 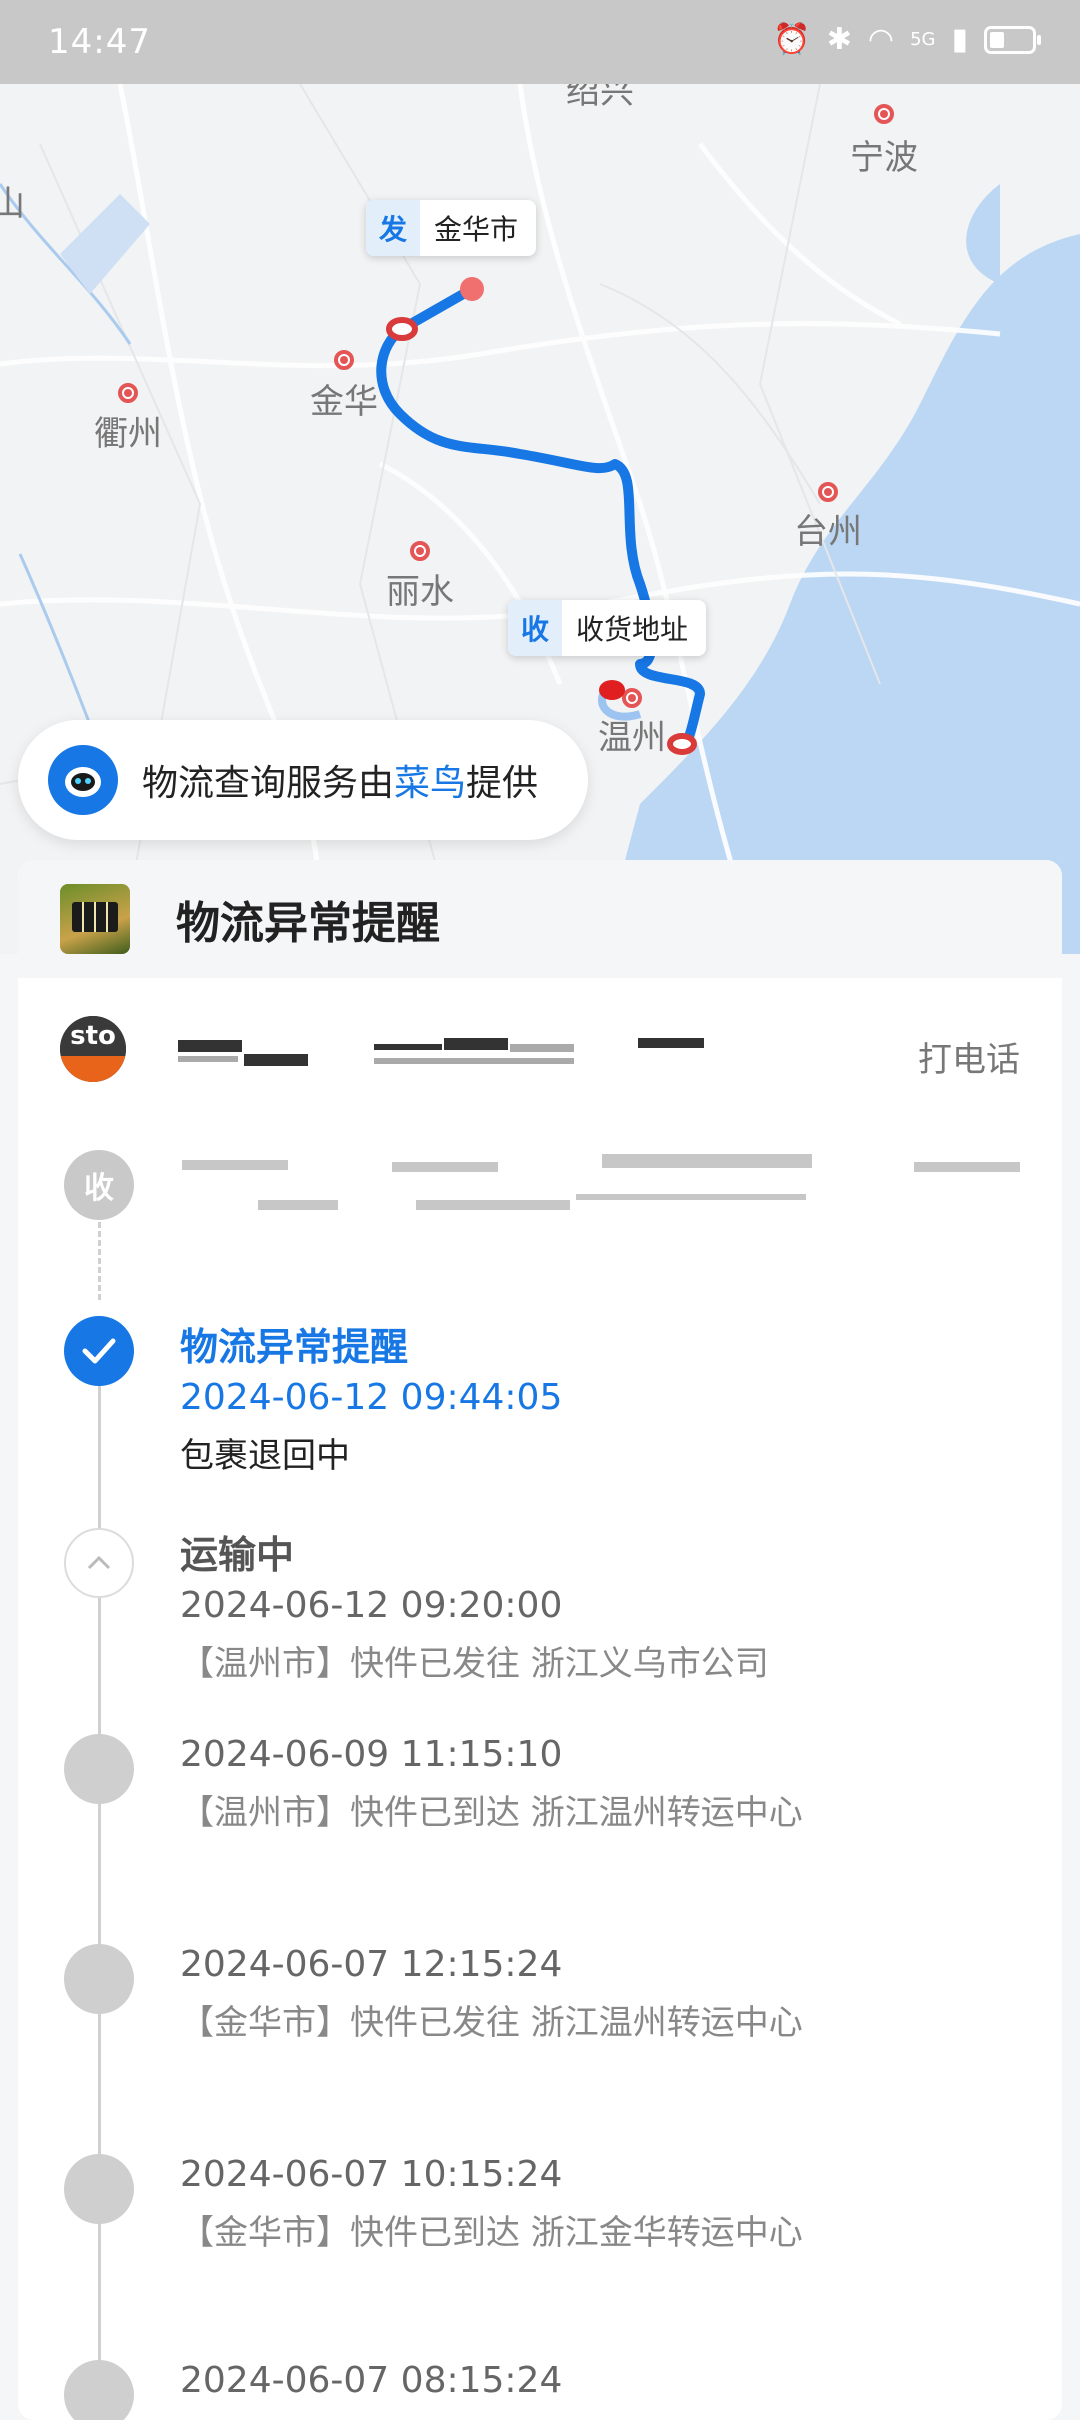 I want to click on status-icons: ⏰ ✱ ◠ 5G ▮, so click(x=907, y=39).